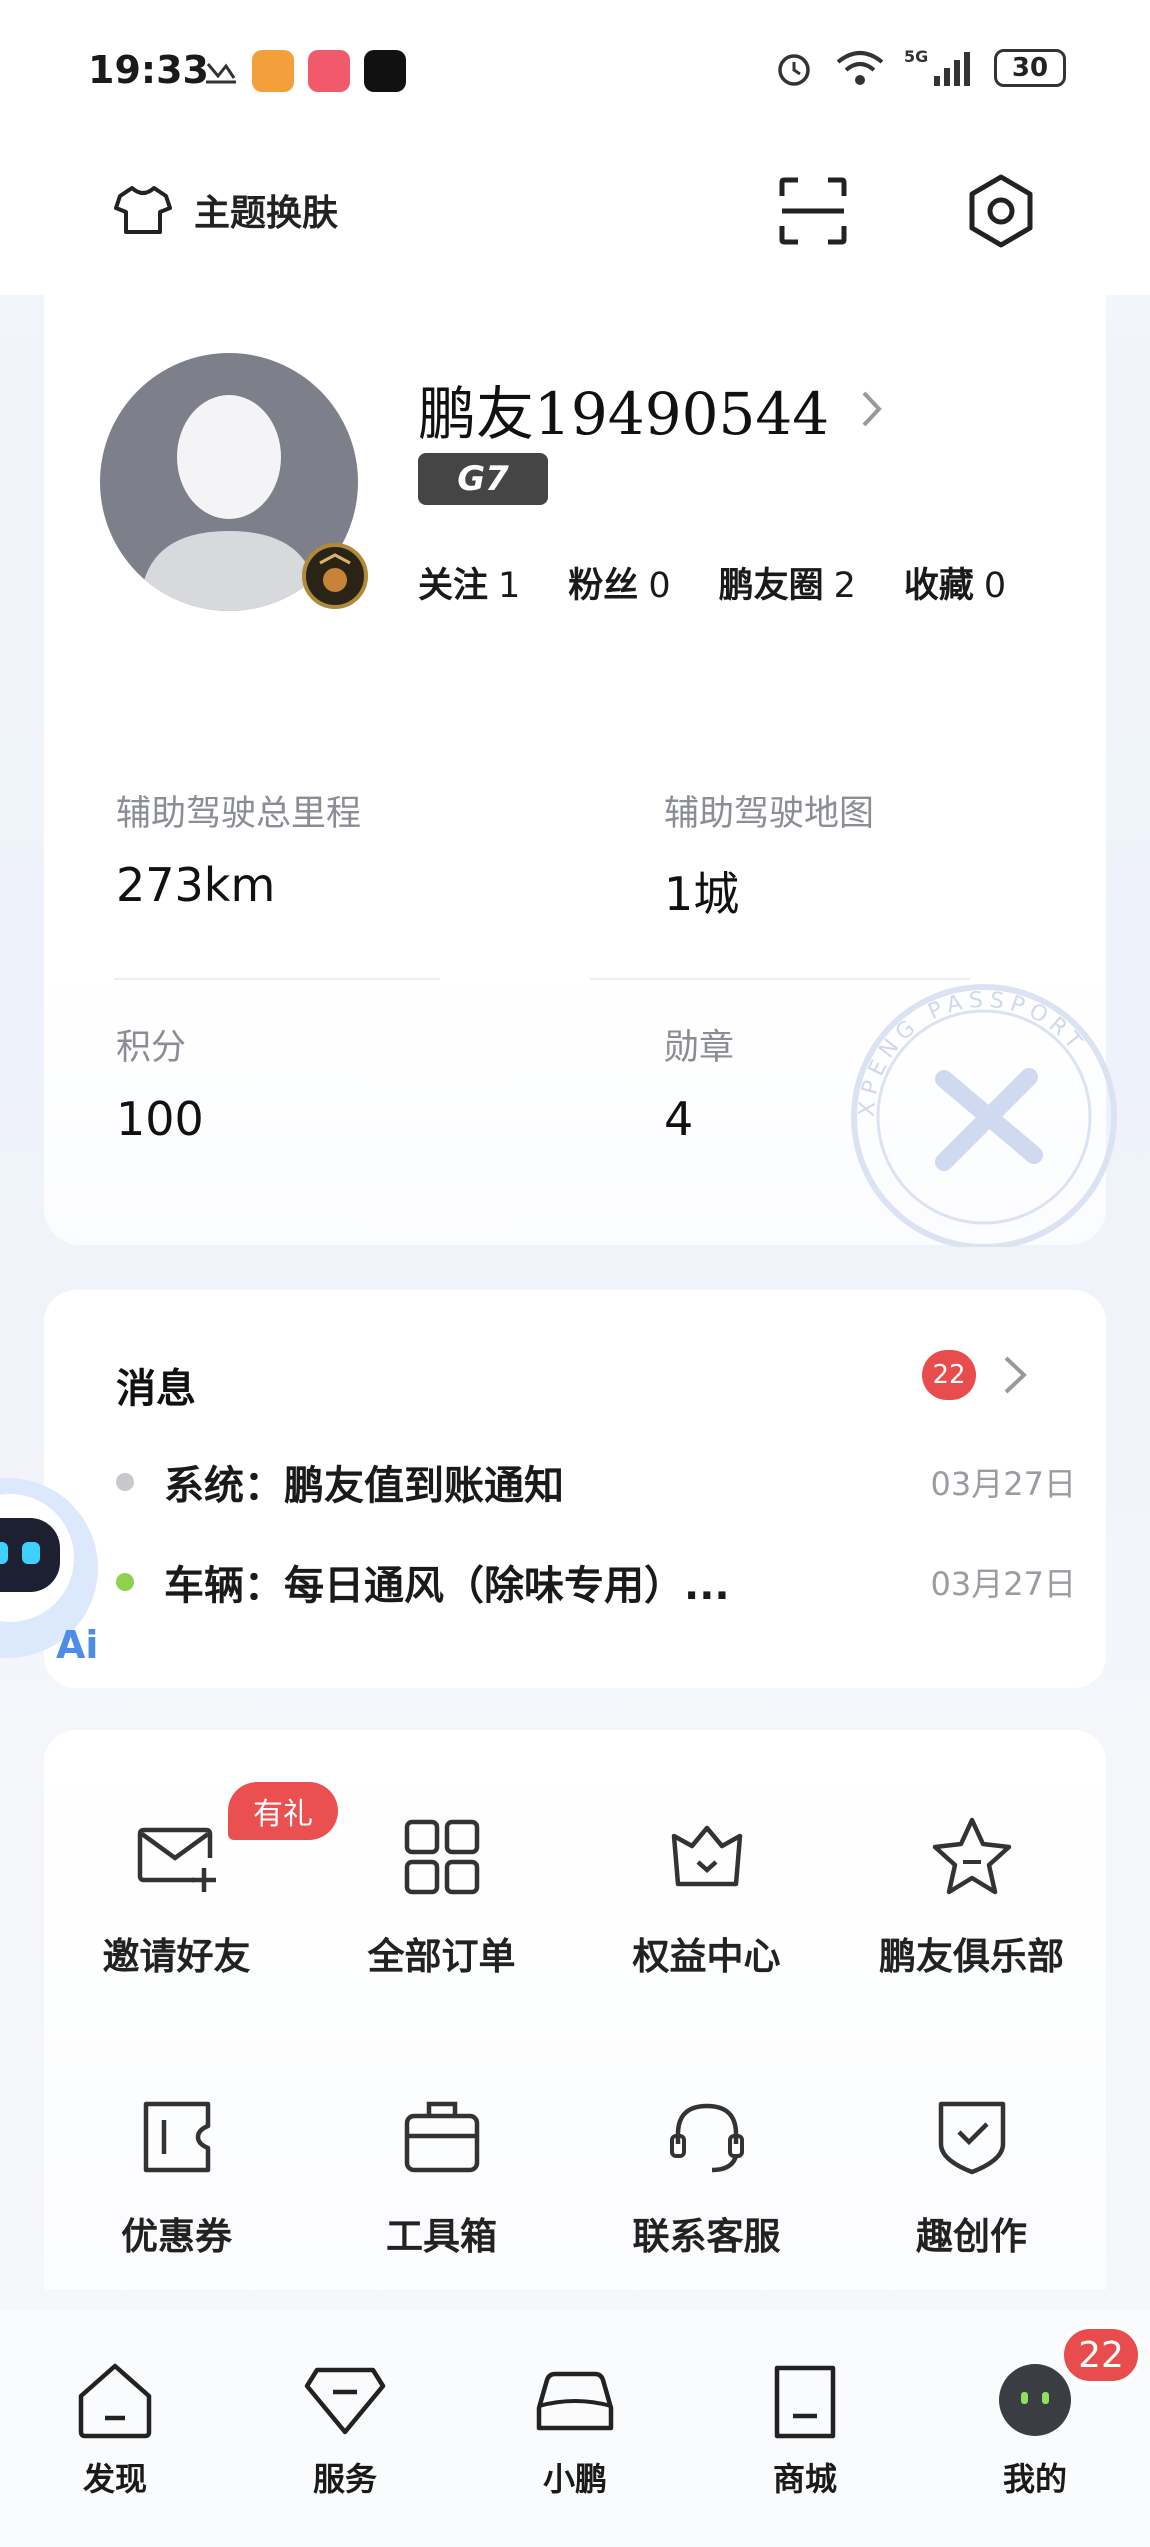 The width and height of the screenshot is (1150, 2547). What do you see at coordinates (860, 68) in the screenshot?
I see `wifi-icon` at bounding box center [860, 68].